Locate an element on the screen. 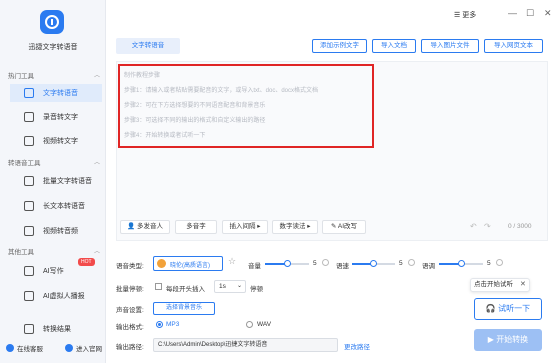  text-speech-icon is located at coordinates (29, 93).